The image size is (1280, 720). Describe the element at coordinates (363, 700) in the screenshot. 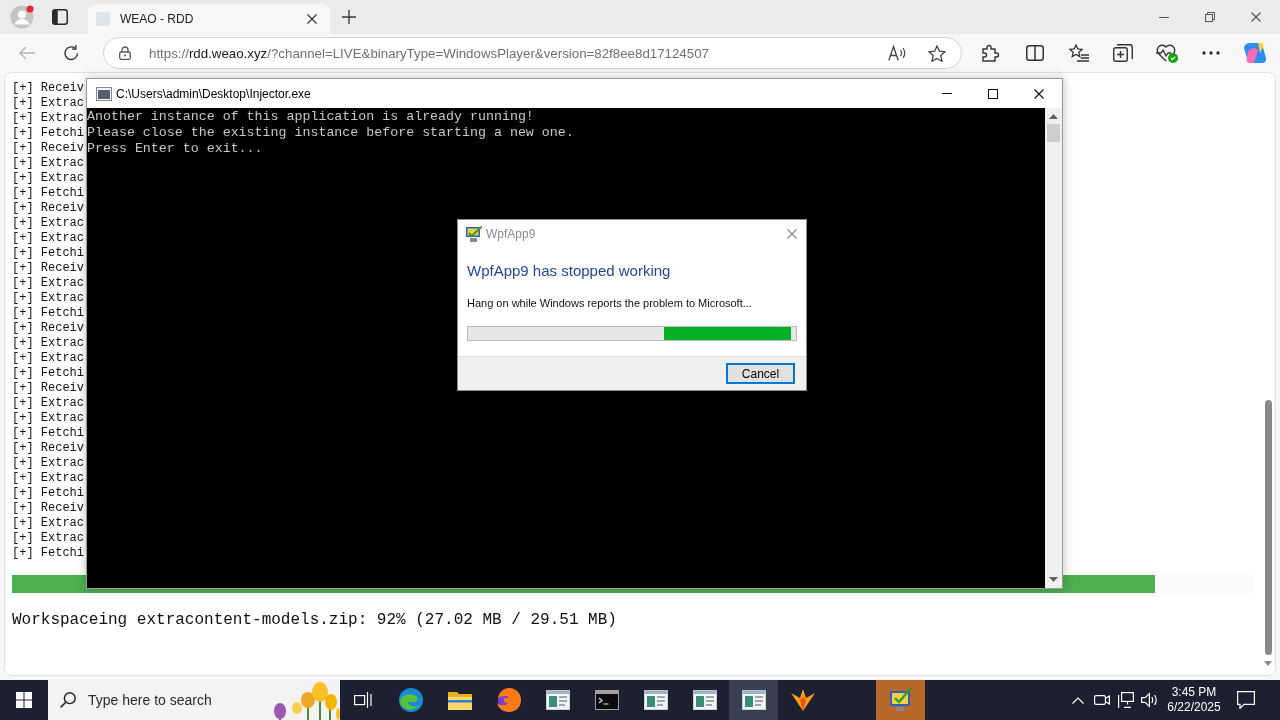

I see `task-view-icon` at that location.